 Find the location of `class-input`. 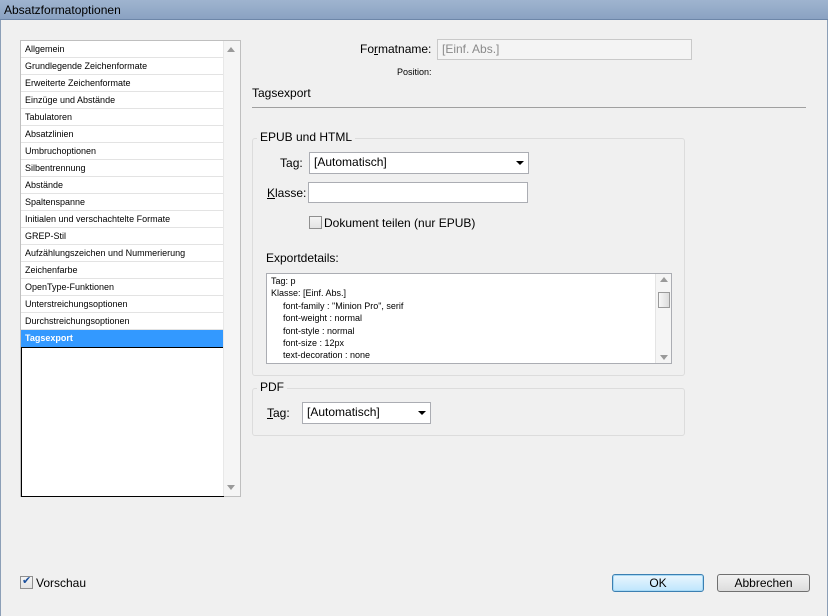

class-input is located at coordinates (418, 192).